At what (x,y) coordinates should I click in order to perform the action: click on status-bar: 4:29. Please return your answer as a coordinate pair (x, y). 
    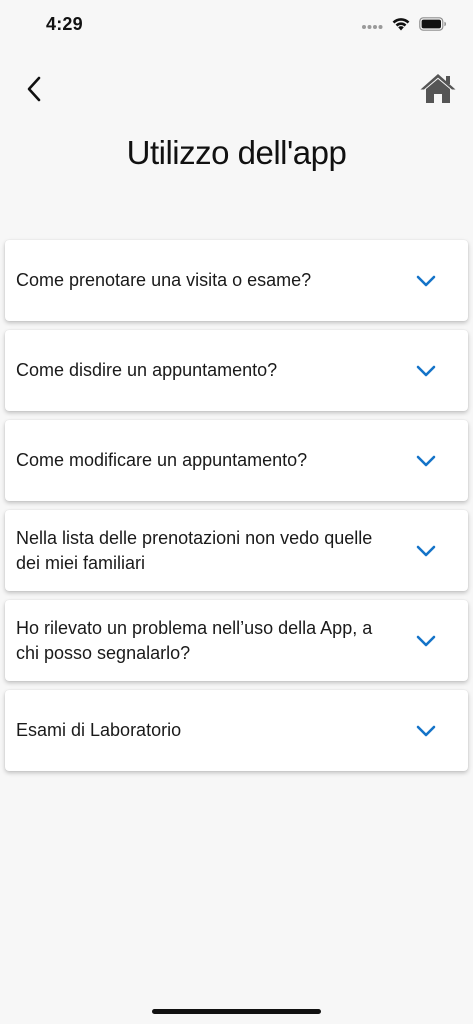
    Looking at the image, I should click on (236, 25).